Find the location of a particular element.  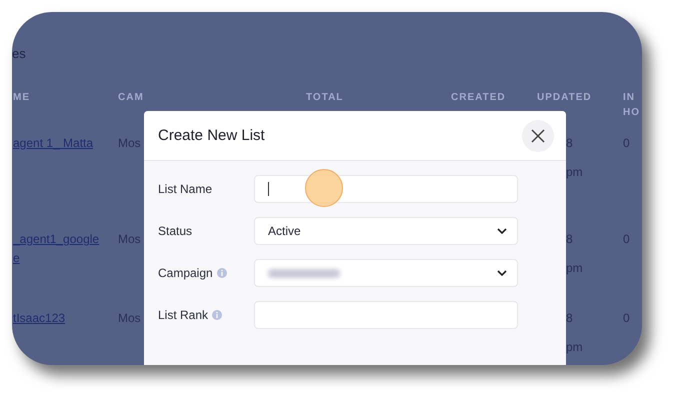

column-header: CAM is located at coordinates (131, 98).